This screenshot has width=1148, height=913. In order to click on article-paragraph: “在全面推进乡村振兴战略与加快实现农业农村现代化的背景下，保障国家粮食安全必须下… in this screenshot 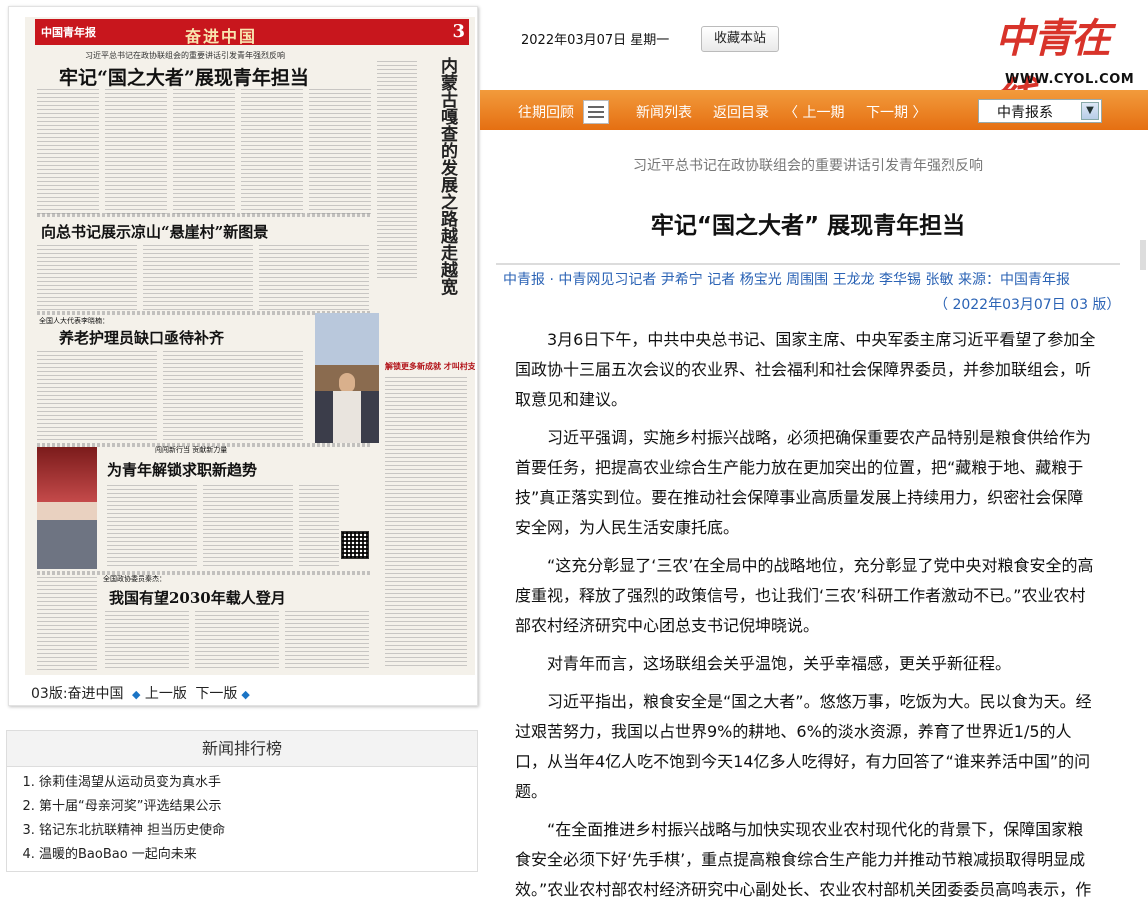, I will do `click(803, 859)`.